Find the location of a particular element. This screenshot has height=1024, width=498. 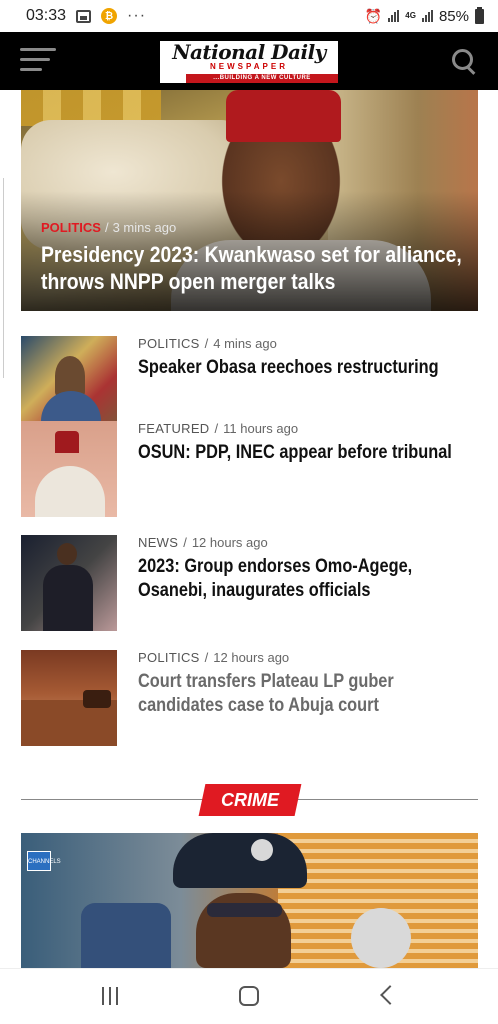

alarm-icon: ⏰ is located at coordinates (373, 15).